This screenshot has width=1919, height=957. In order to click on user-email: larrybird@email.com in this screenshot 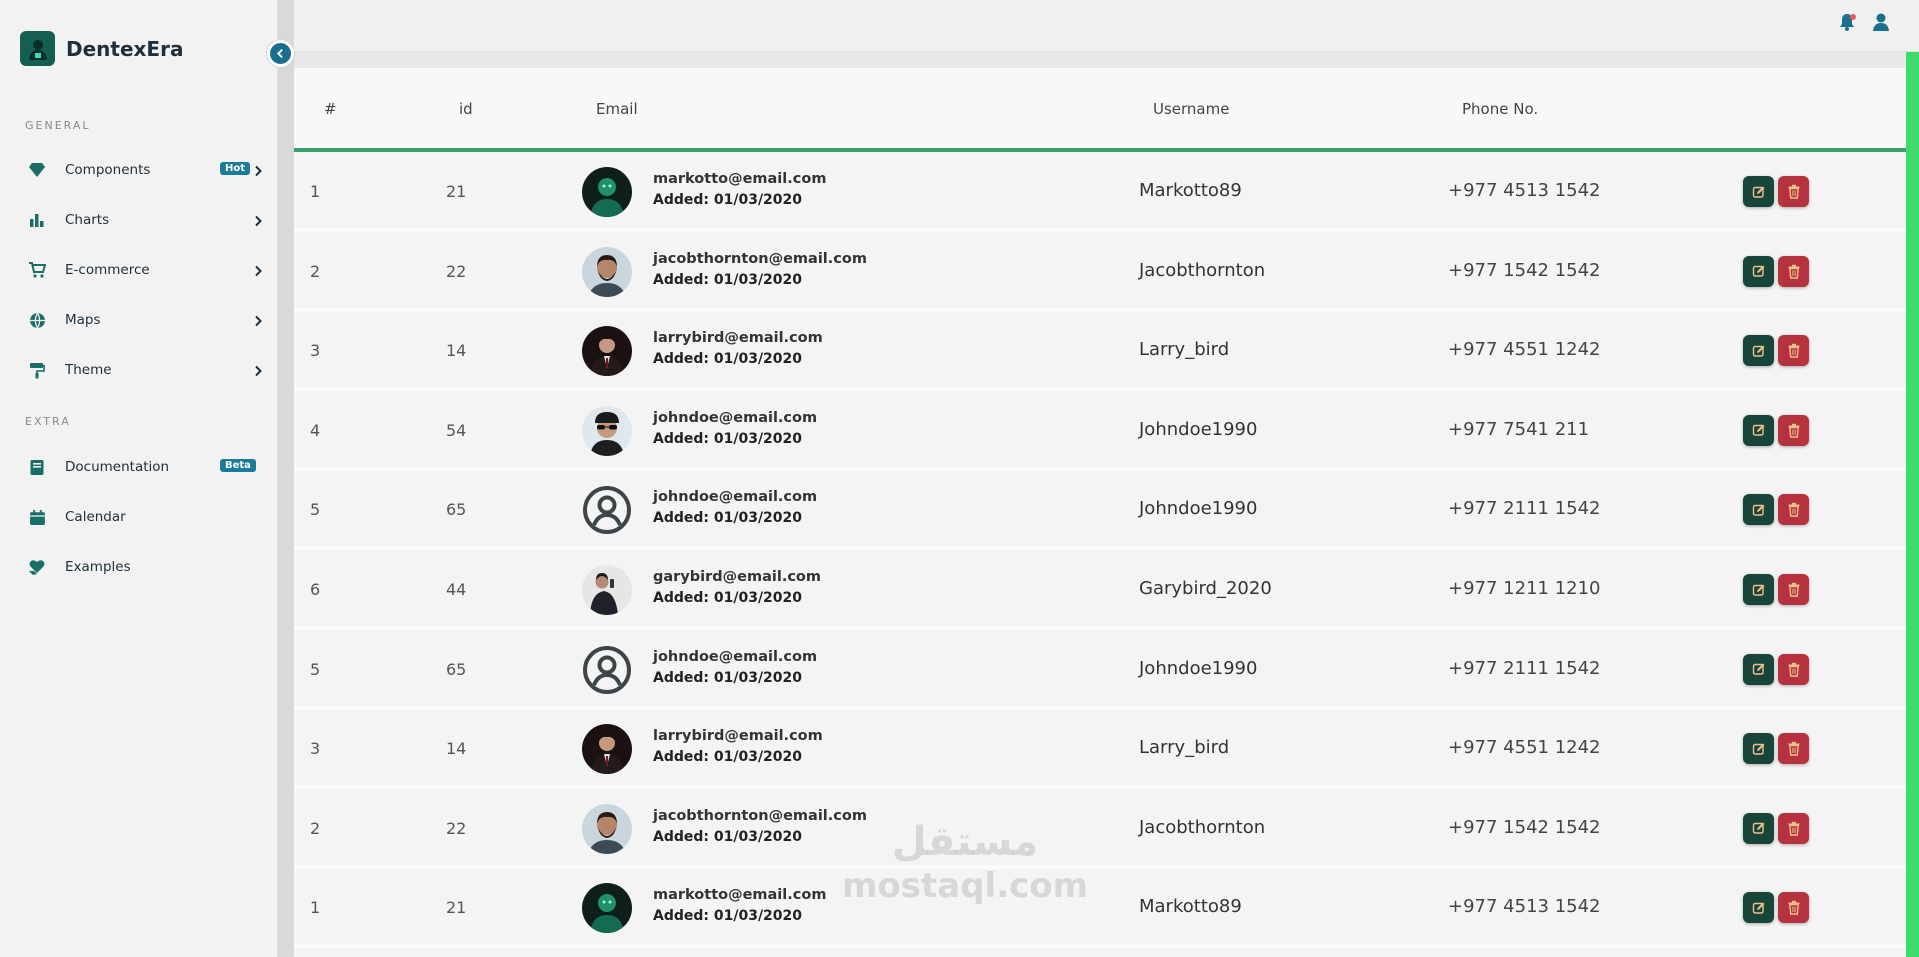, I will do `click(738, 736)`.